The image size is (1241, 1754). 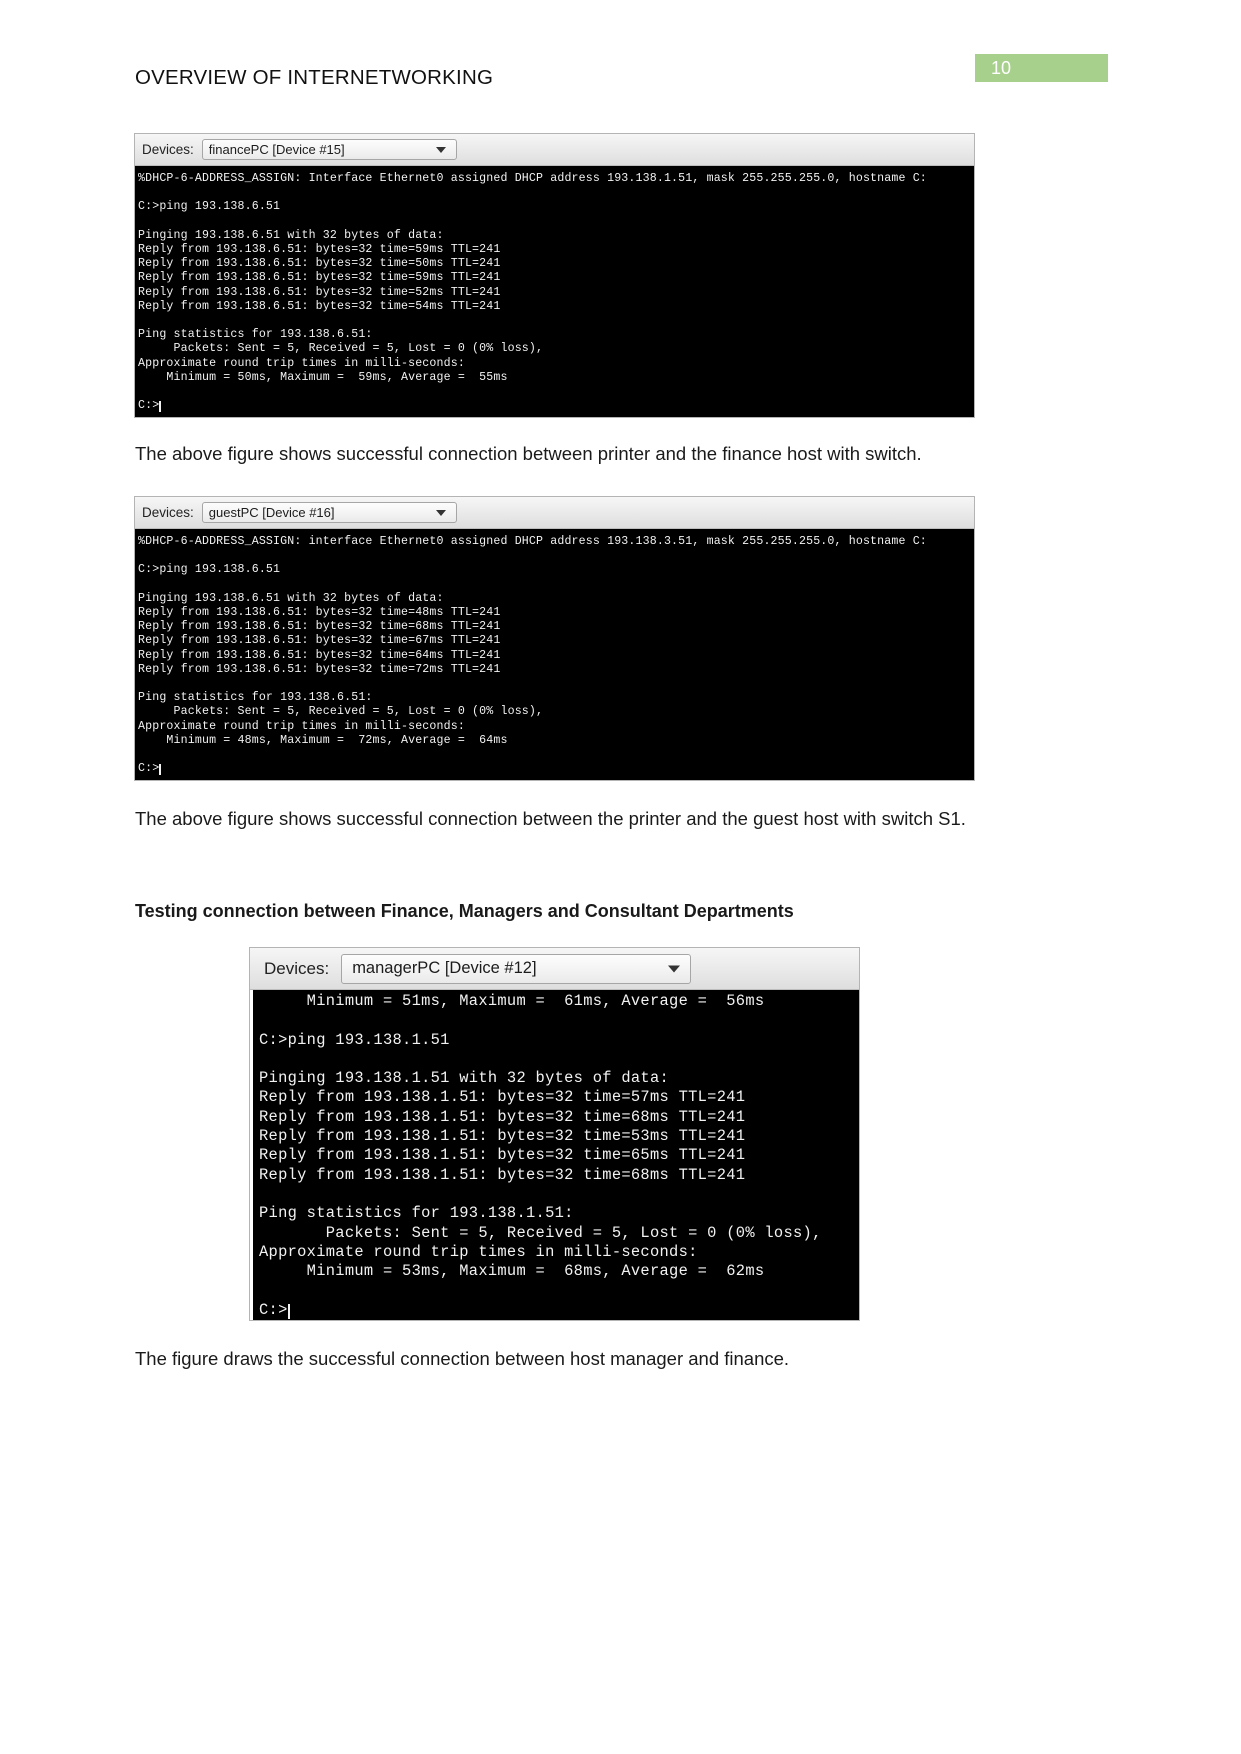 I want to click on device-select: financePC [Device #15], so click(x=329, y=149).